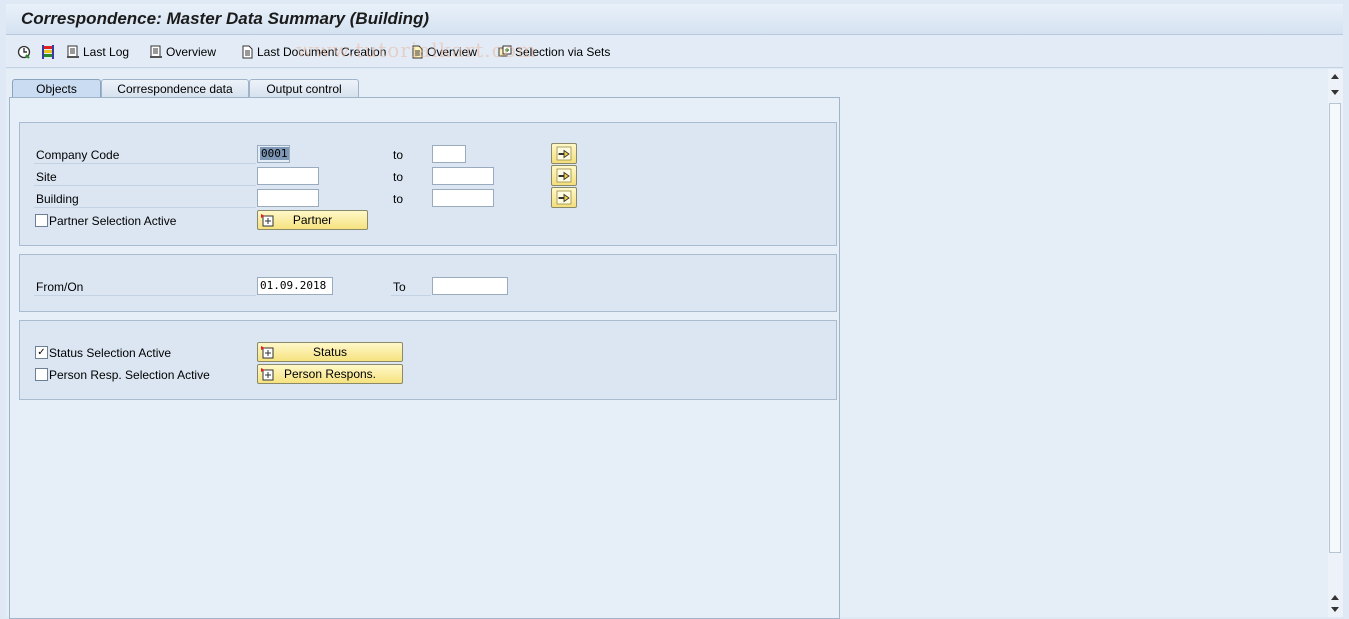 This screenshot has height=619, width=1349. Describe the element at coordinates (398, 155) in the screenshot. I see `company-code-to-label: to` at that location.